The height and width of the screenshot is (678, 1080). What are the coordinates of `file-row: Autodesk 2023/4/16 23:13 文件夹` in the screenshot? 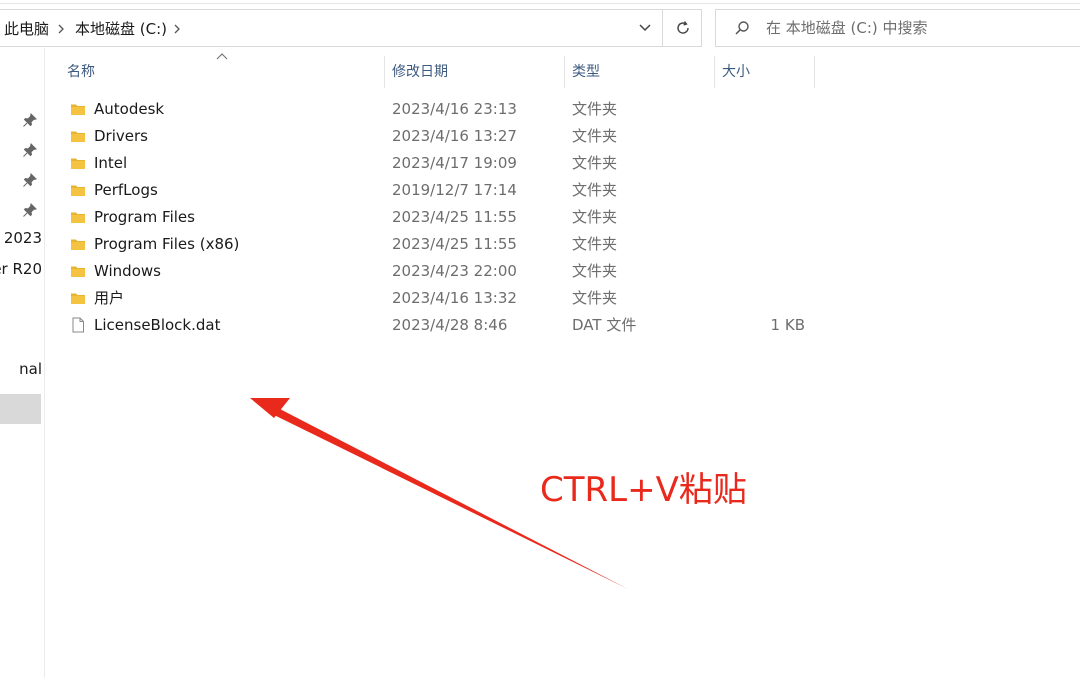 It's located at (442, 109).